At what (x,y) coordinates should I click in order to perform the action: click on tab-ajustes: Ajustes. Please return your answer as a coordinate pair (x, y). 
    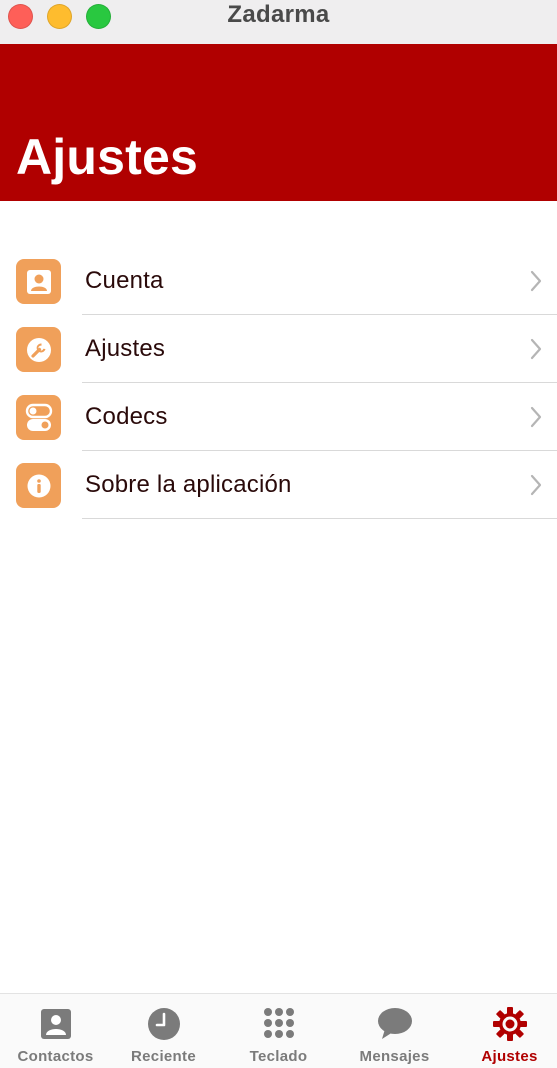
    Looking at the image, I should click on (505, 1031).